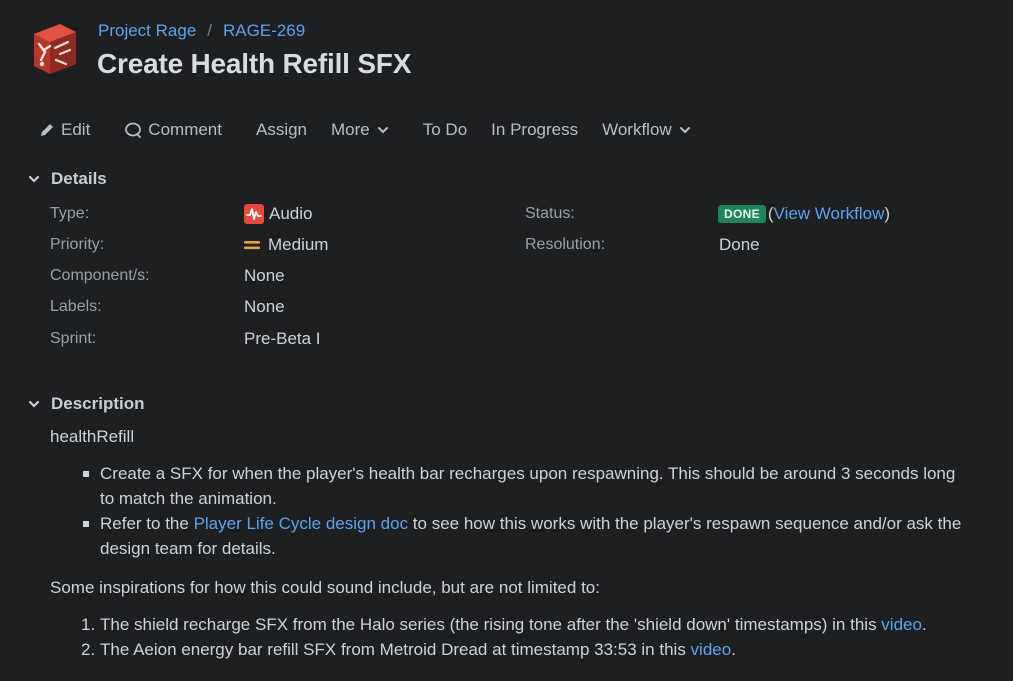  What do you see at coordinates (264, 275) in the screenshot?
I see `component-value: None` at bounding box center [264, 275].